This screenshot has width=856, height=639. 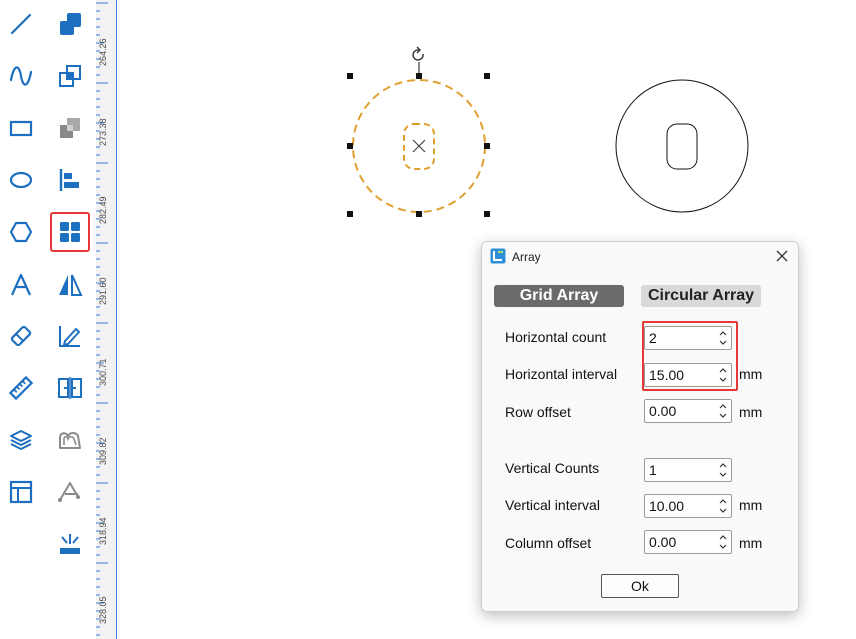 I want to click on subtract-icon, so click(x=70, y=128).